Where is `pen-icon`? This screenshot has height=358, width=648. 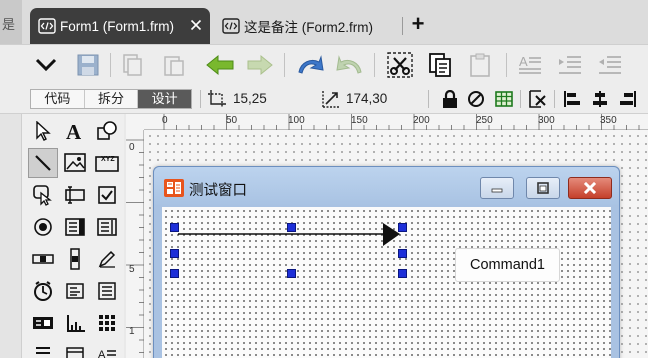 pen-icon is located at coordinates (107, 259).